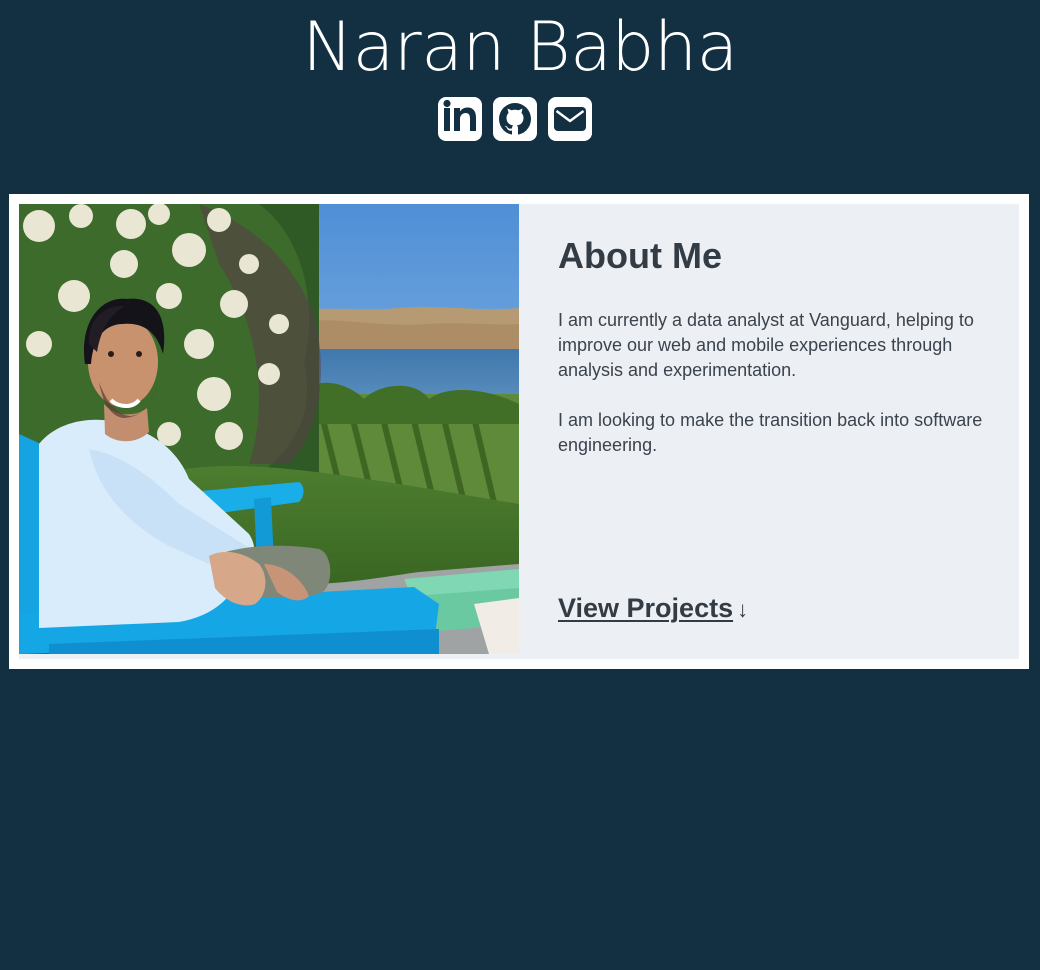  I want to click on social-links, so click(515, 119).